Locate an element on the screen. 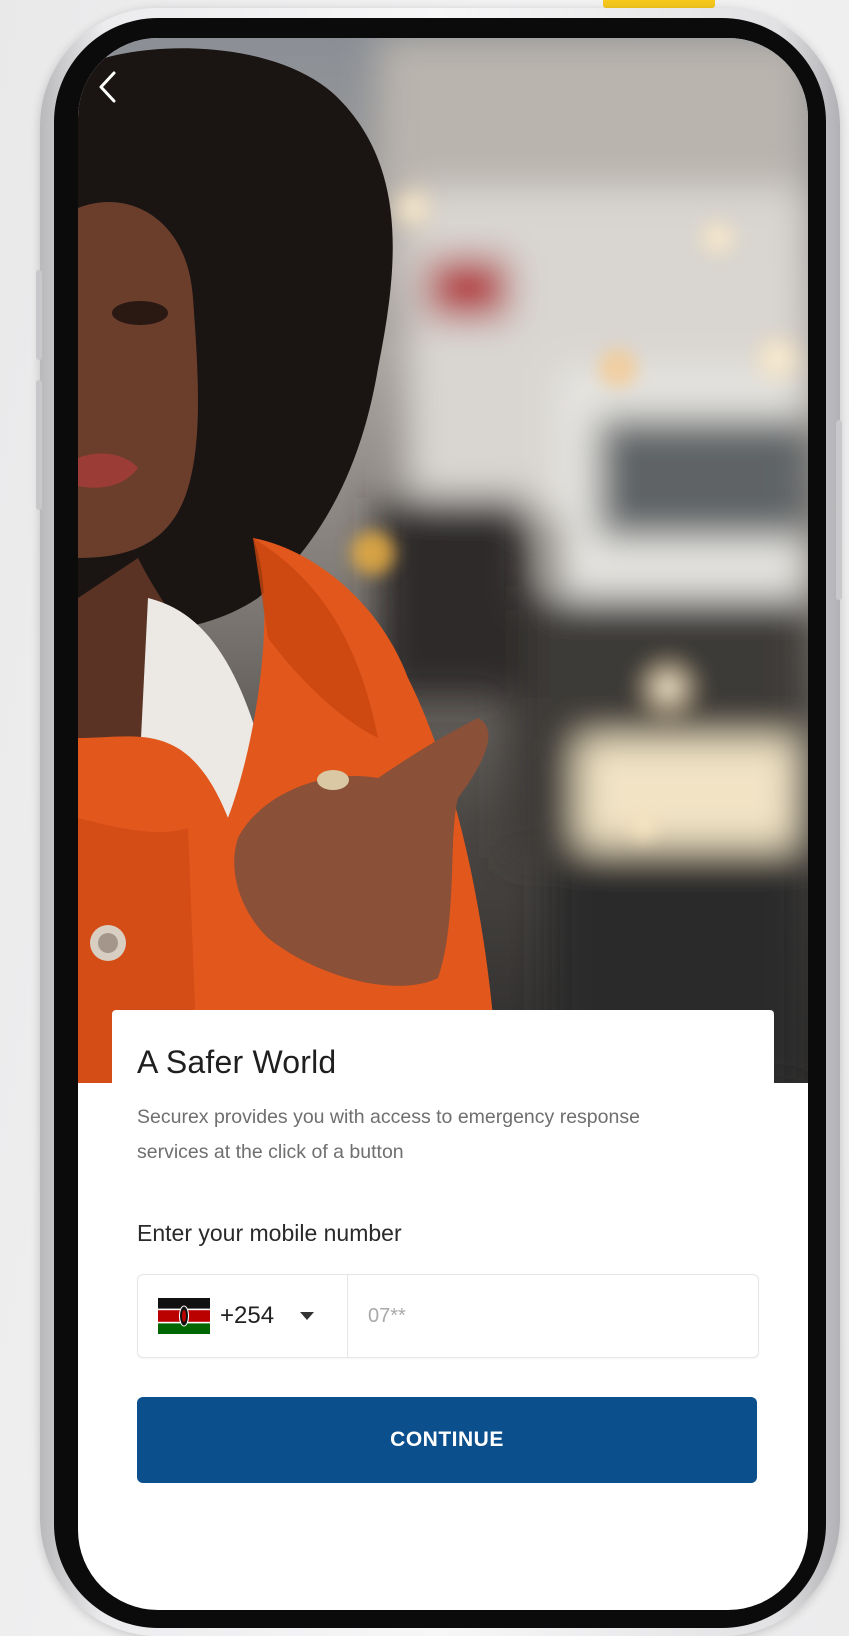 This screenshot has height=1636, width=849. back-button is located at coordinates (118, 92).